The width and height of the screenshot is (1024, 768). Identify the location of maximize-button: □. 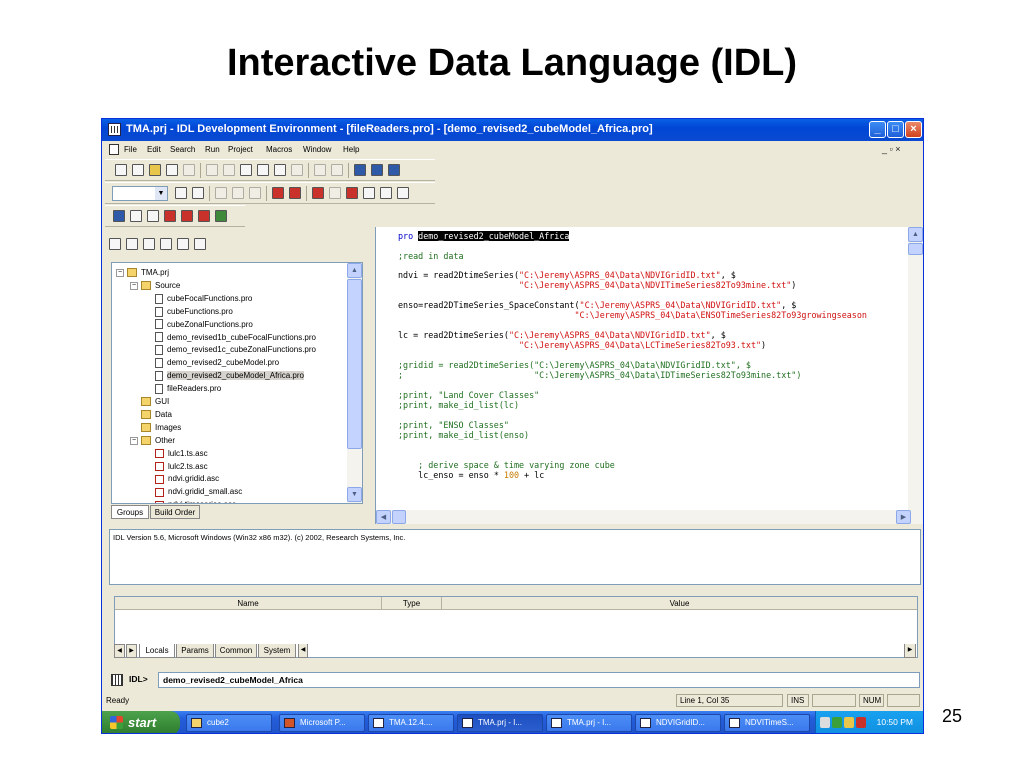
(895, 129).